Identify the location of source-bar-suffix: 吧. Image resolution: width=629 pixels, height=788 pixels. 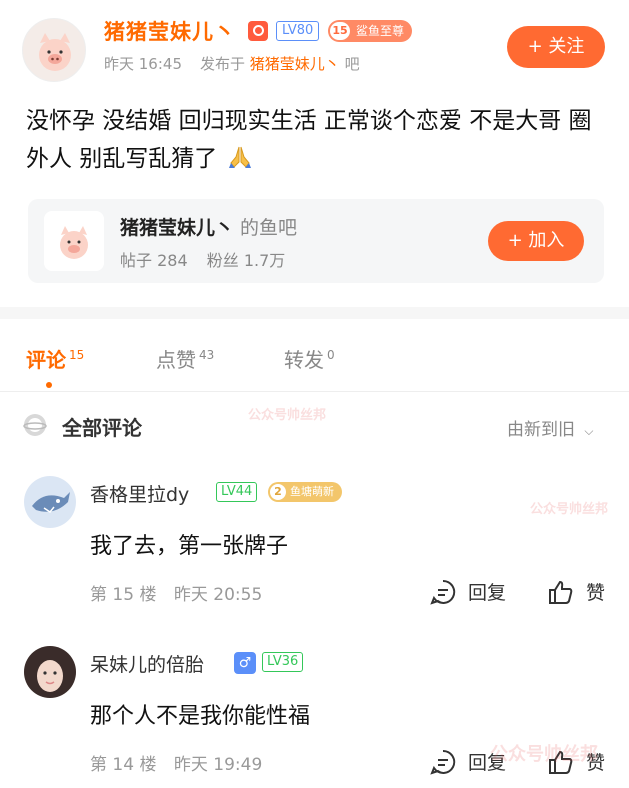
(352, 64).